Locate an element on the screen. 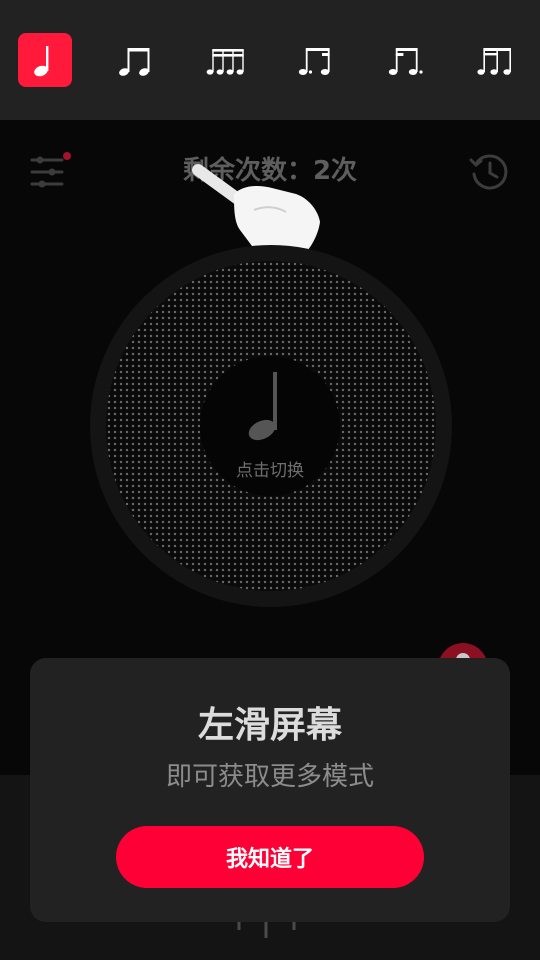  rhythm-scotch-button is located at coordinates (405, 60).